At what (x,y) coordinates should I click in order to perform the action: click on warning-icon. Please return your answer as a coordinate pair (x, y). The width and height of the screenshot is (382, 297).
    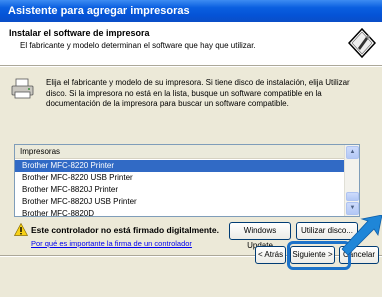
    Looking at the image, I should click on (21, 229).